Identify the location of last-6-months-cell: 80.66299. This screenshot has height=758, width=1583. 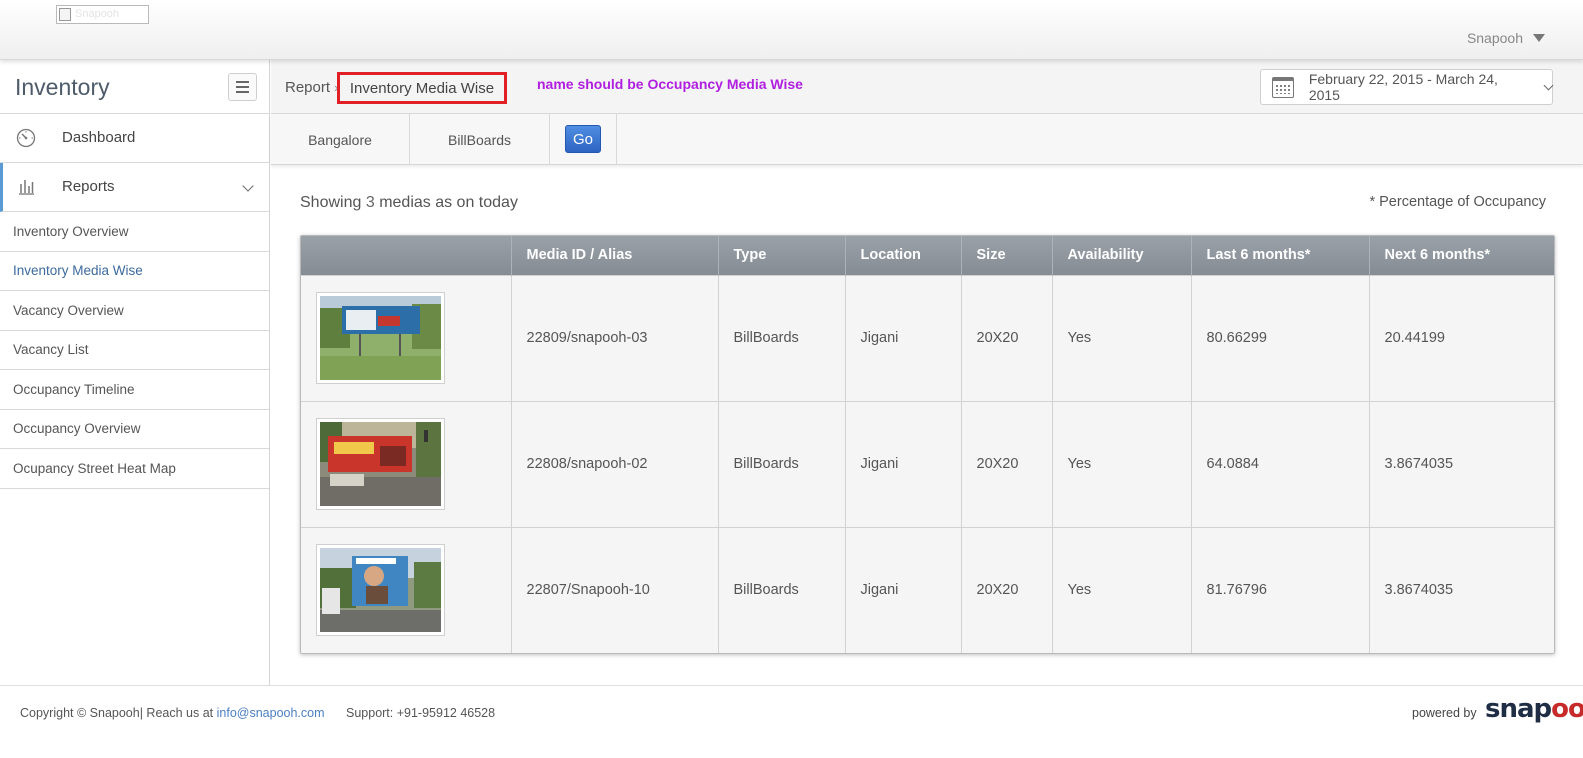
(1280, 337).